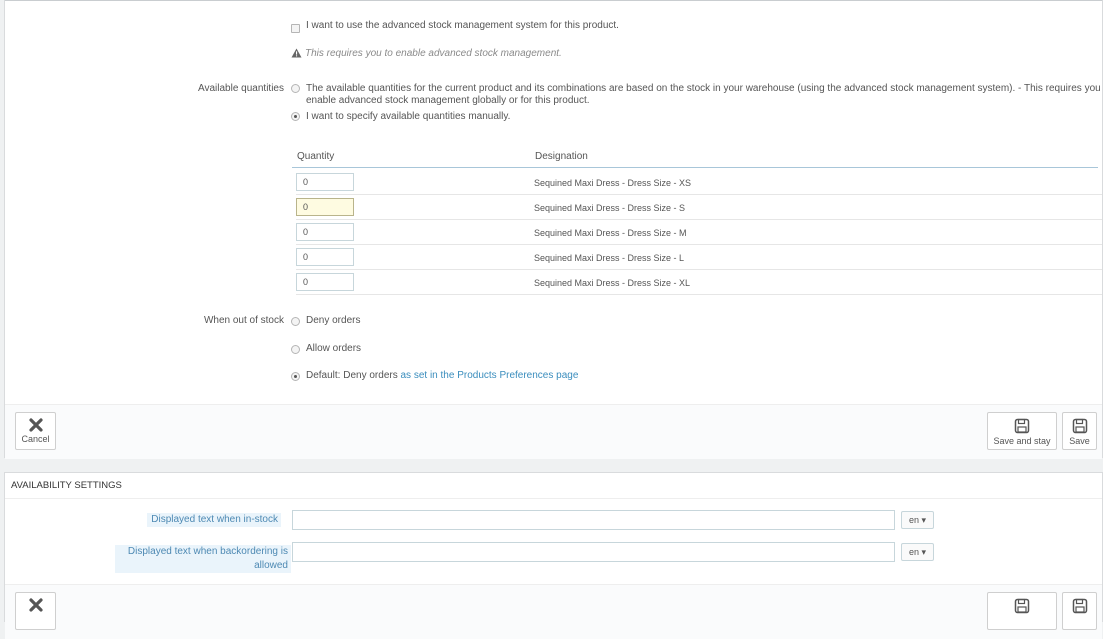 The height and width of the screenshot is (639, 1103). I want to click on availability-footer, so click(553, 611).